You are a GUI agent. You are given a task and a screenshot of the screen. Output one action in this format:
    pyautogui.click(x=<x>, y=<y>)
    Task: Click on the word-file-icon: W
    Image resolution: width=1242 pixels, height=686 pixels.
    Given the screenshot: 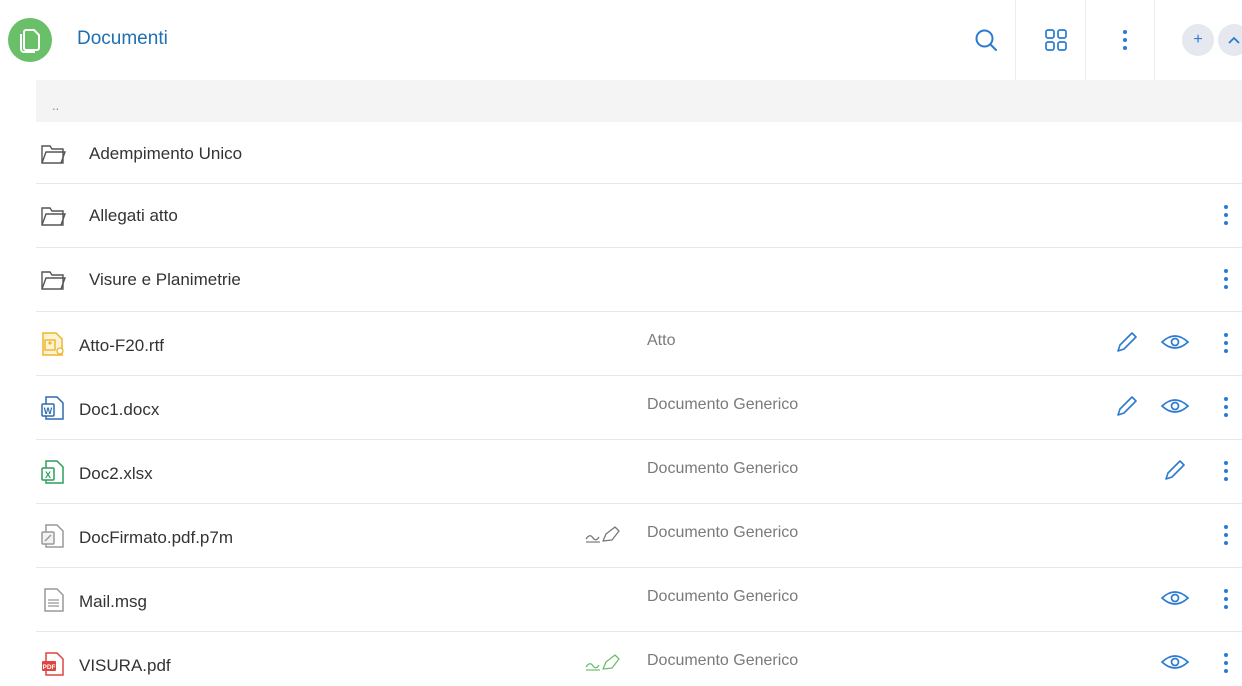 What is the action you would take?
    pyautogui.click(x=52, y=408)
    